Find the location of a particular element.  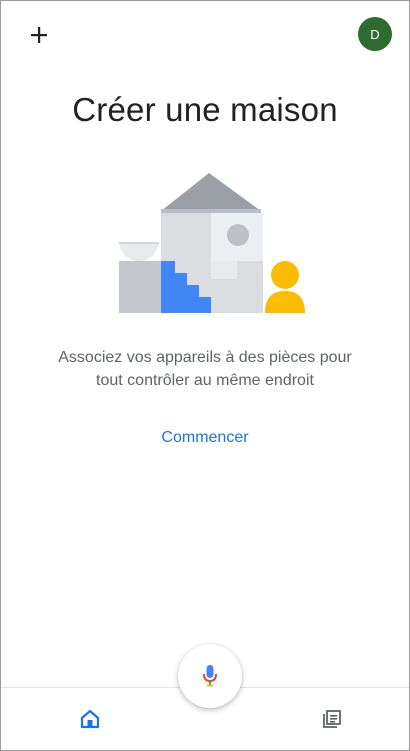

tab-home is located at coordinates (90, 719).